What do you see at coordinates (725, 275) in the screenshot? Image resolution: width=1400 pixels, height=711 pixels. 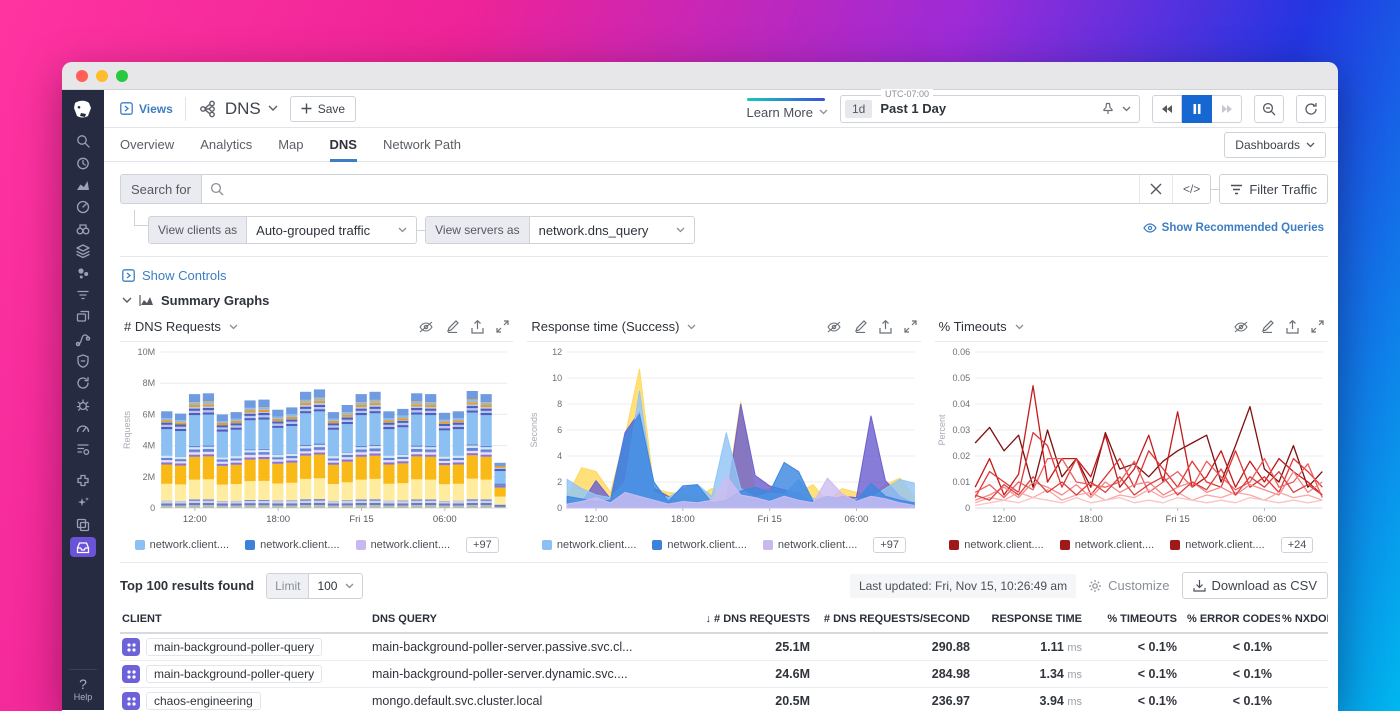 I see `show-controls-link: Show Controls` at bounding box center [725, 275].